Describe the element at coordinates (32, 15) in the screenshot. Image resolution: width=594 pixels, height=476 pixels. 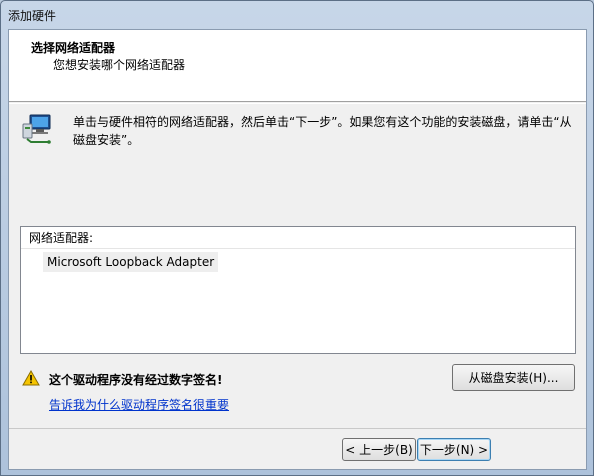
I see `window-title: 添加硬件` at that location.